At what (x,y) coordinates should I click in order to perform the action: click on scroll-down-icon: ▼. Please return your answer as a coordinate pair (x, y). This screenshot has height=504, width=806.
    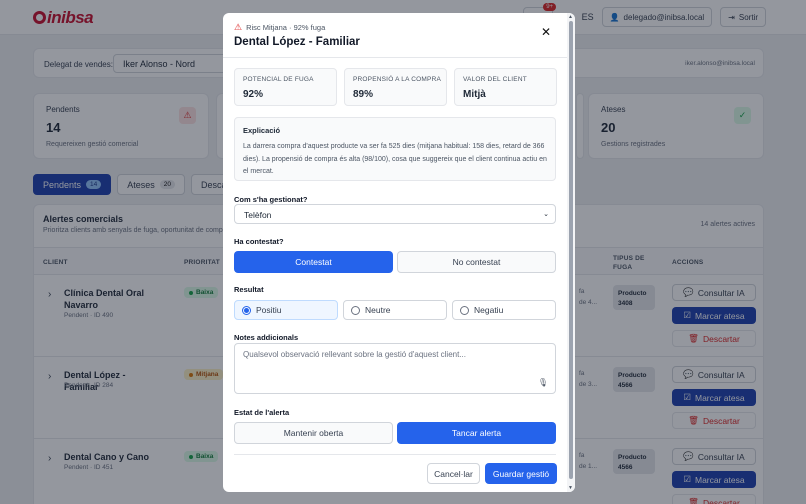
    Looking at the image, I should click on (570, 488).